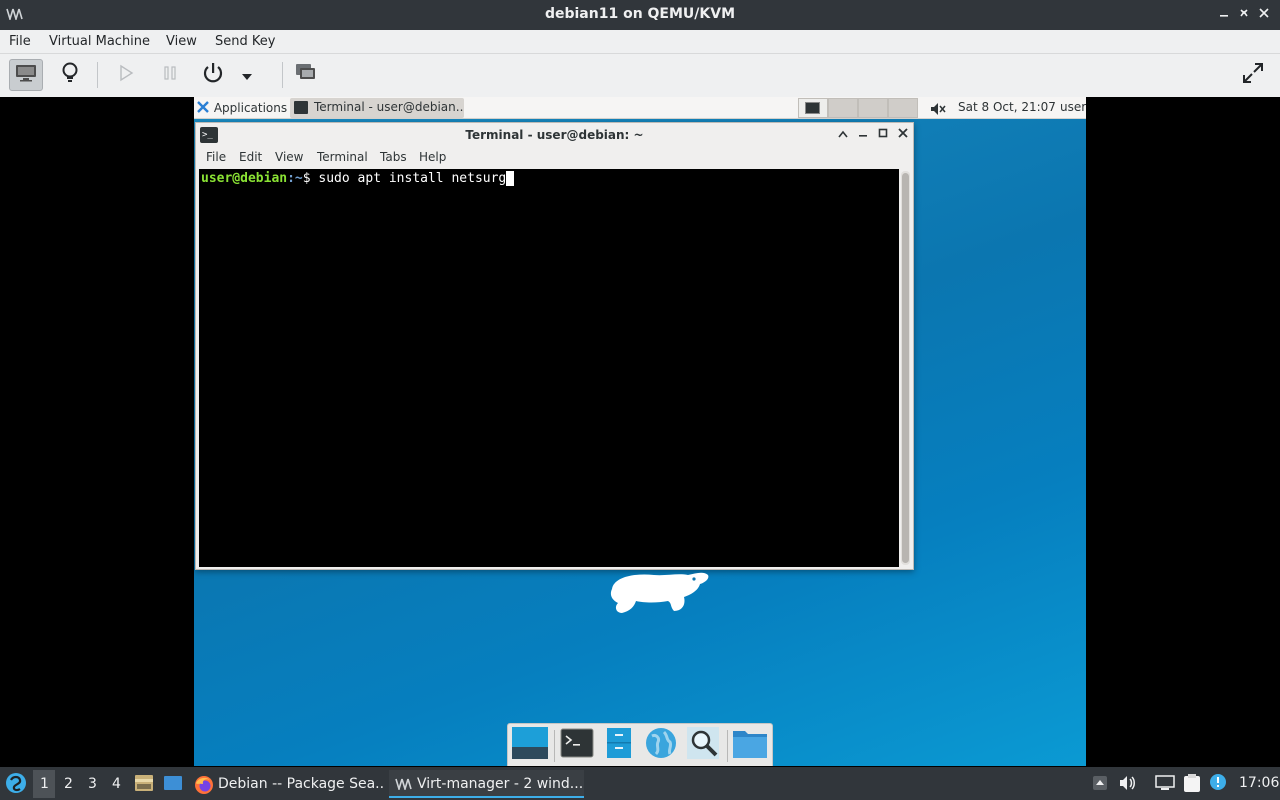 The width and height of the screenshot is (1280, 800). I want to click on terminal-command: sudo apt install netsurg, so click(412, 178).